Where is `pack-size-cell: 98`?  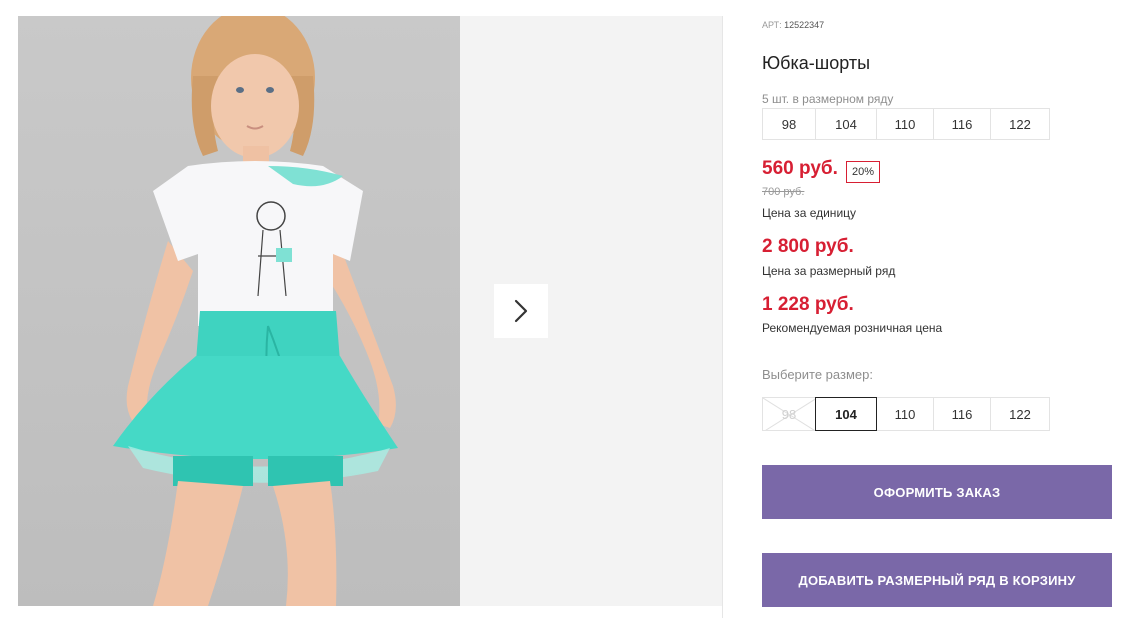
pack-size-cell: 98 is located at coordinates (789, 124).